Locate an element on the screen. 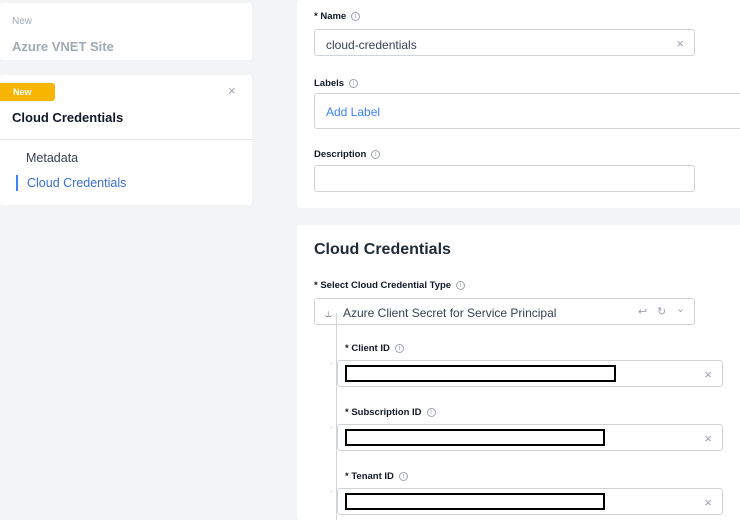 The image size is (740, 520). credential-type-label: * Select Cloud Credential Type i is located at coordinates (390, 285).